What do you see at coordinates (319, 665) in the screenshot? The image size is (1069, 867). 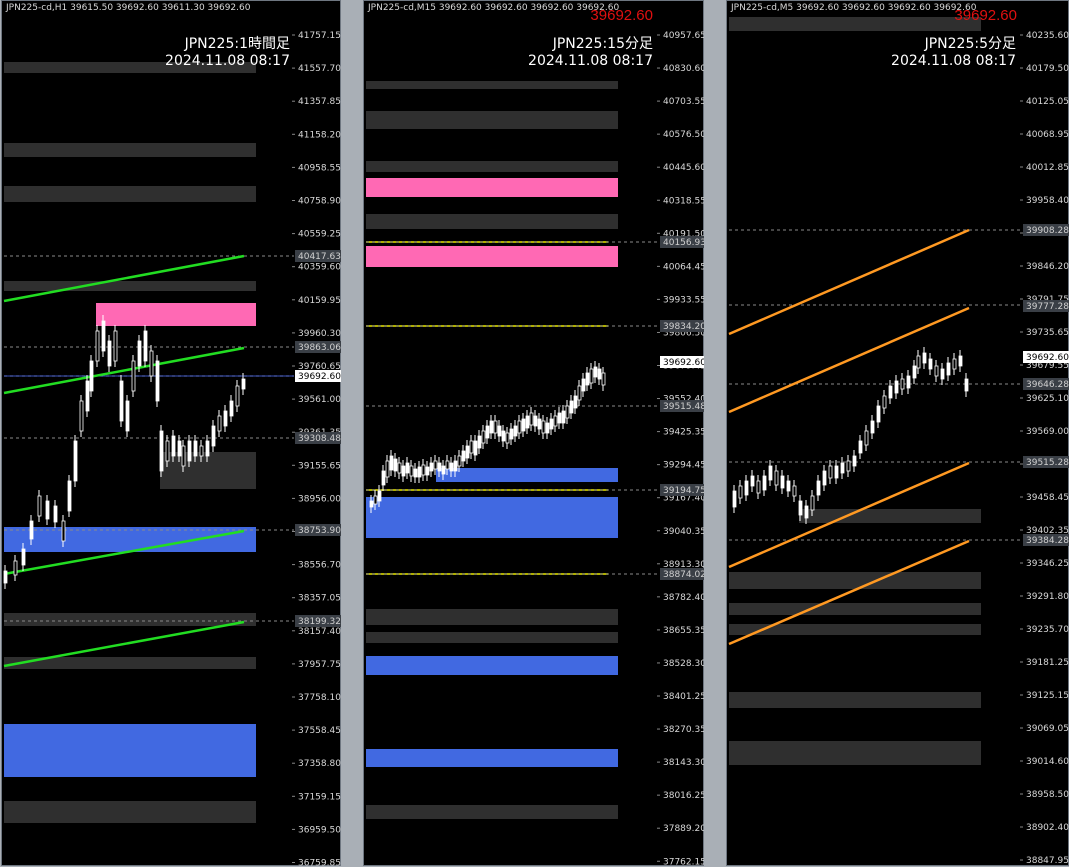 I see `axis-tick-label: 37957.75` at bounding box center [319, 665].